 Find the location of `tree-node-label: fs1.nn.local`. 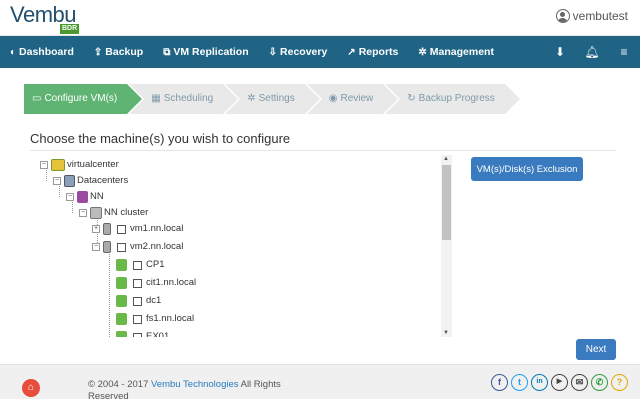

tree-node-label: fs1.nn.local is located at coordinates (170, 318).